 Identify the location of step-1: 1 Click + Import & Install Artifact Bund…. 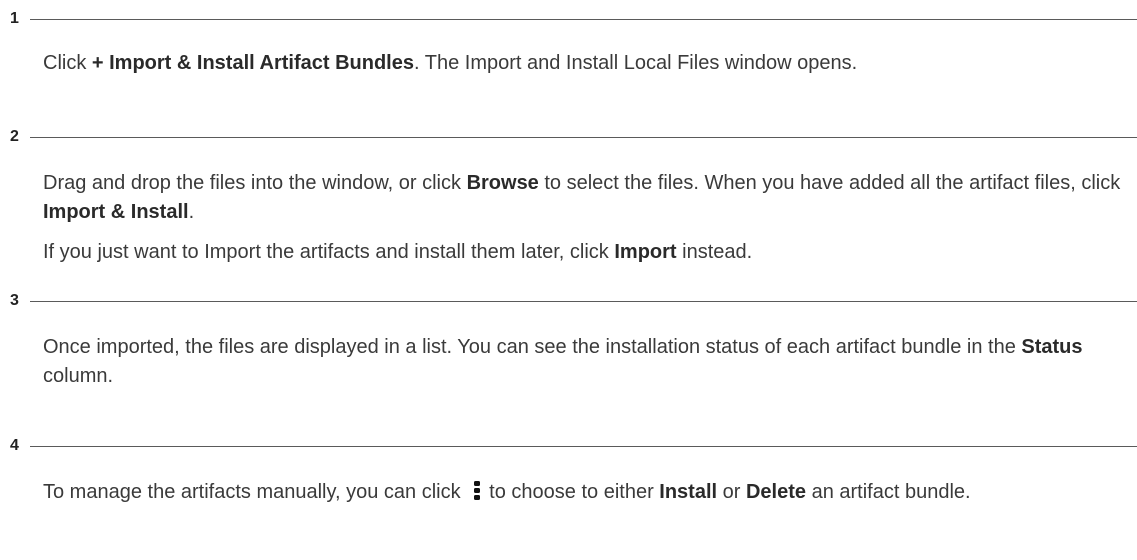
(568, 41).